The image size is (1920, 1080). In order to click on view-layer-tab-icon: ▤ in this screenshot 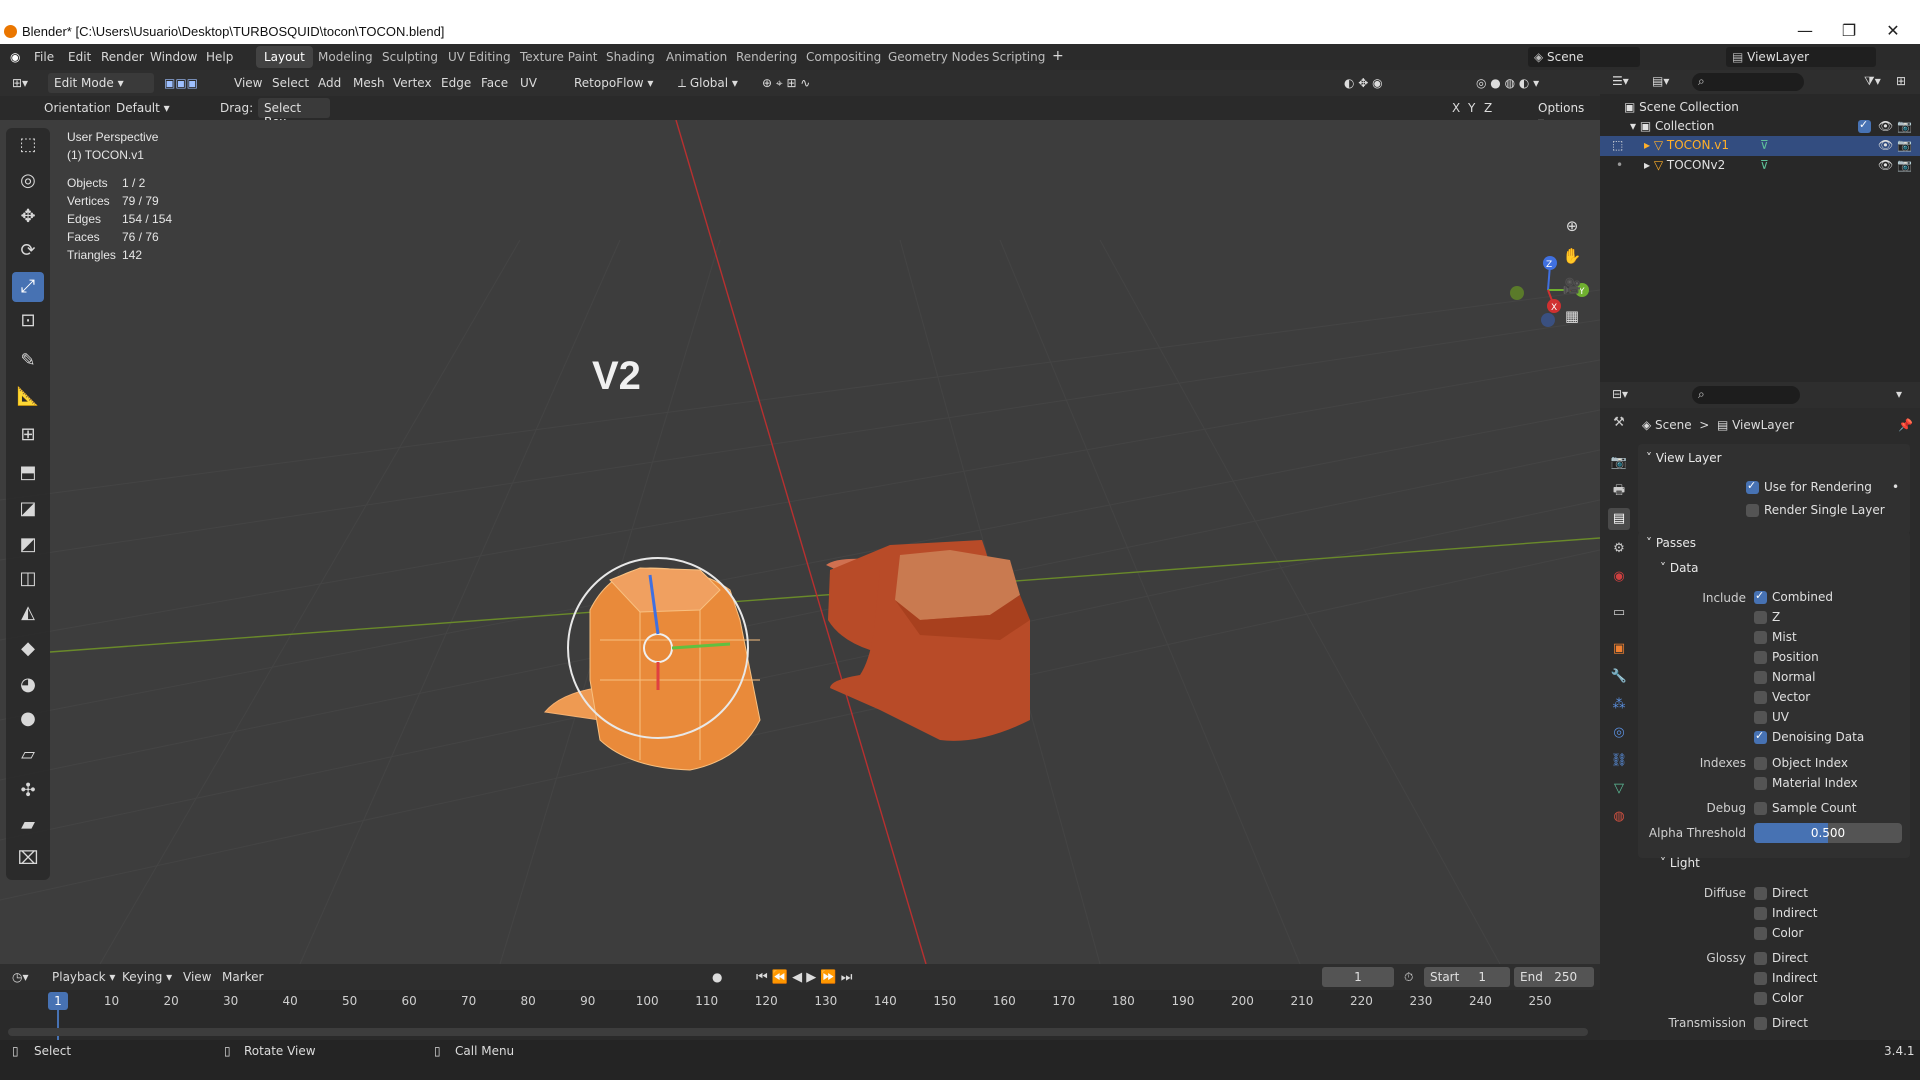, I will do `click(1619, 519)`.